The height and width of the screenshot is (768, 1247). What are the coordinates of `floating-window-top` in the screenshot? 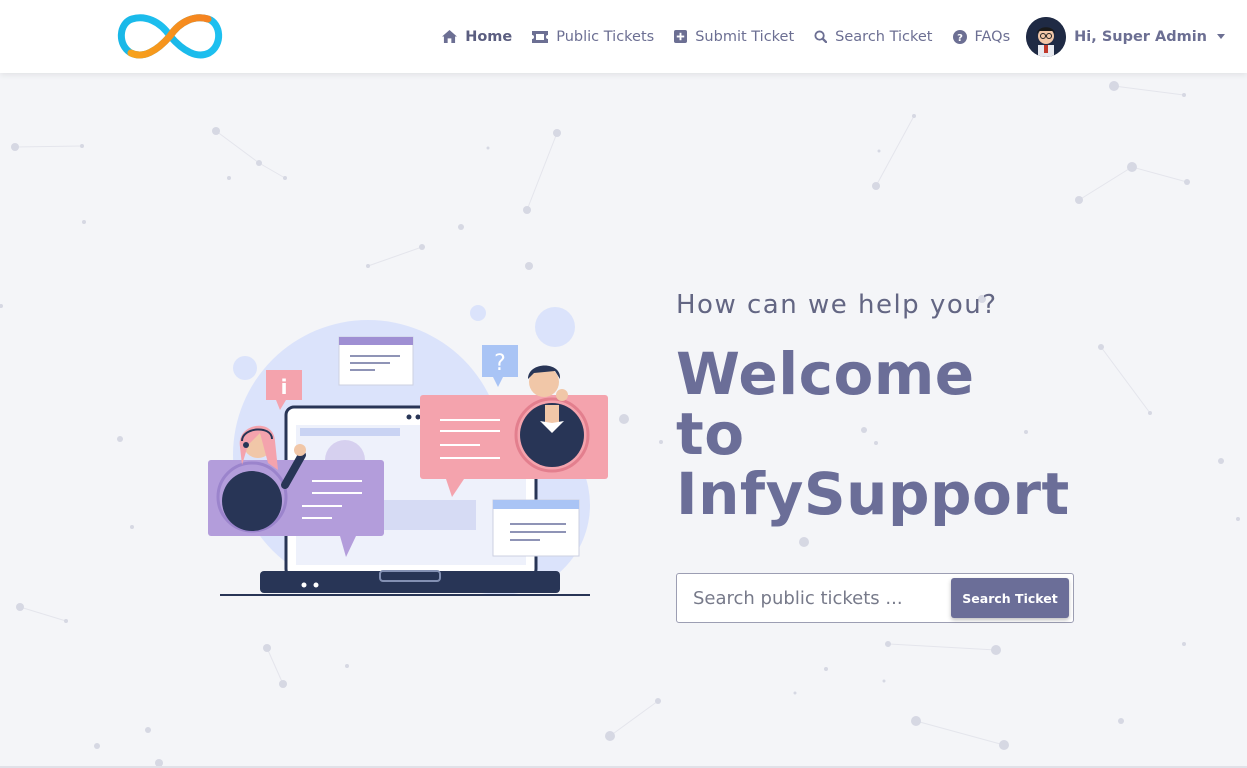 It's located at (376, 361).